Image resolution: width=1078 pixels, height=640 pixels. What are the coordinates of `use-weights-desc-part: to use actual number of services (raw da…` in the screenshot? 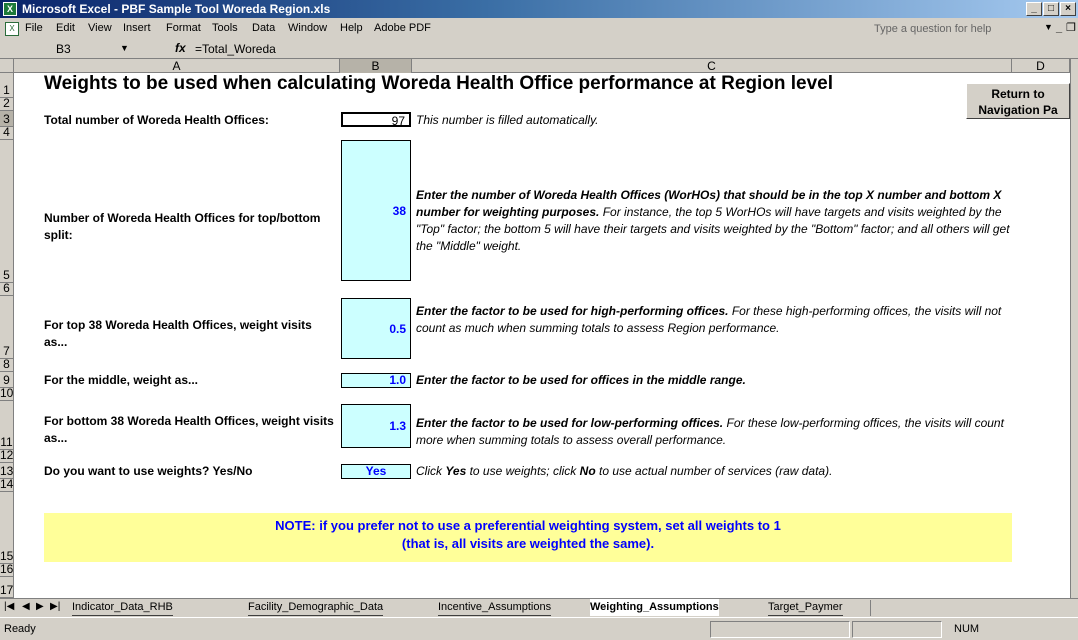 It's located at (716, 471).